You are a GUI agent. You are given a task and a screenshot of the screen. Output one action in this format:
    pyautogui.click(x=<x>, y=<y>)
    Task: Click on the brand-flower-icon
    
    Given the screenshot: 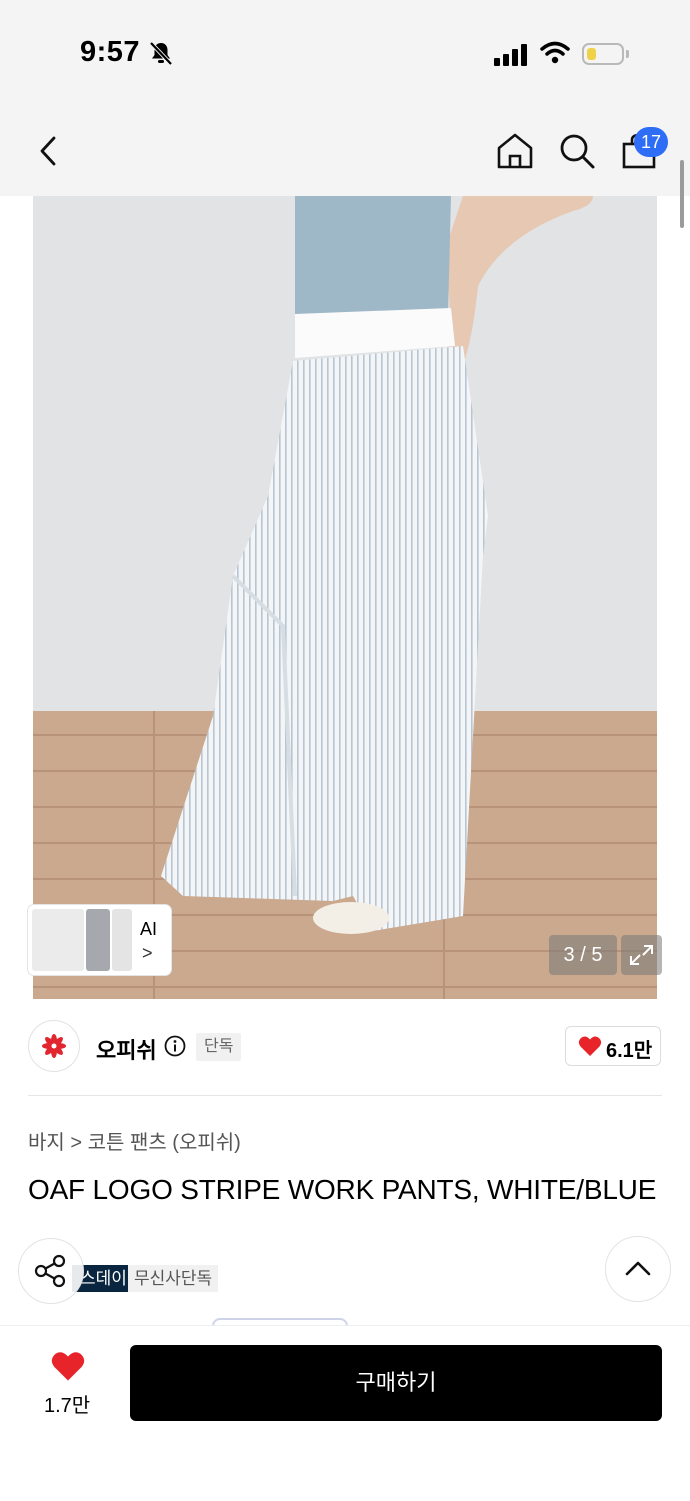 What is the action you would take?
    pyautogui.click(x=54, y=1046)
    